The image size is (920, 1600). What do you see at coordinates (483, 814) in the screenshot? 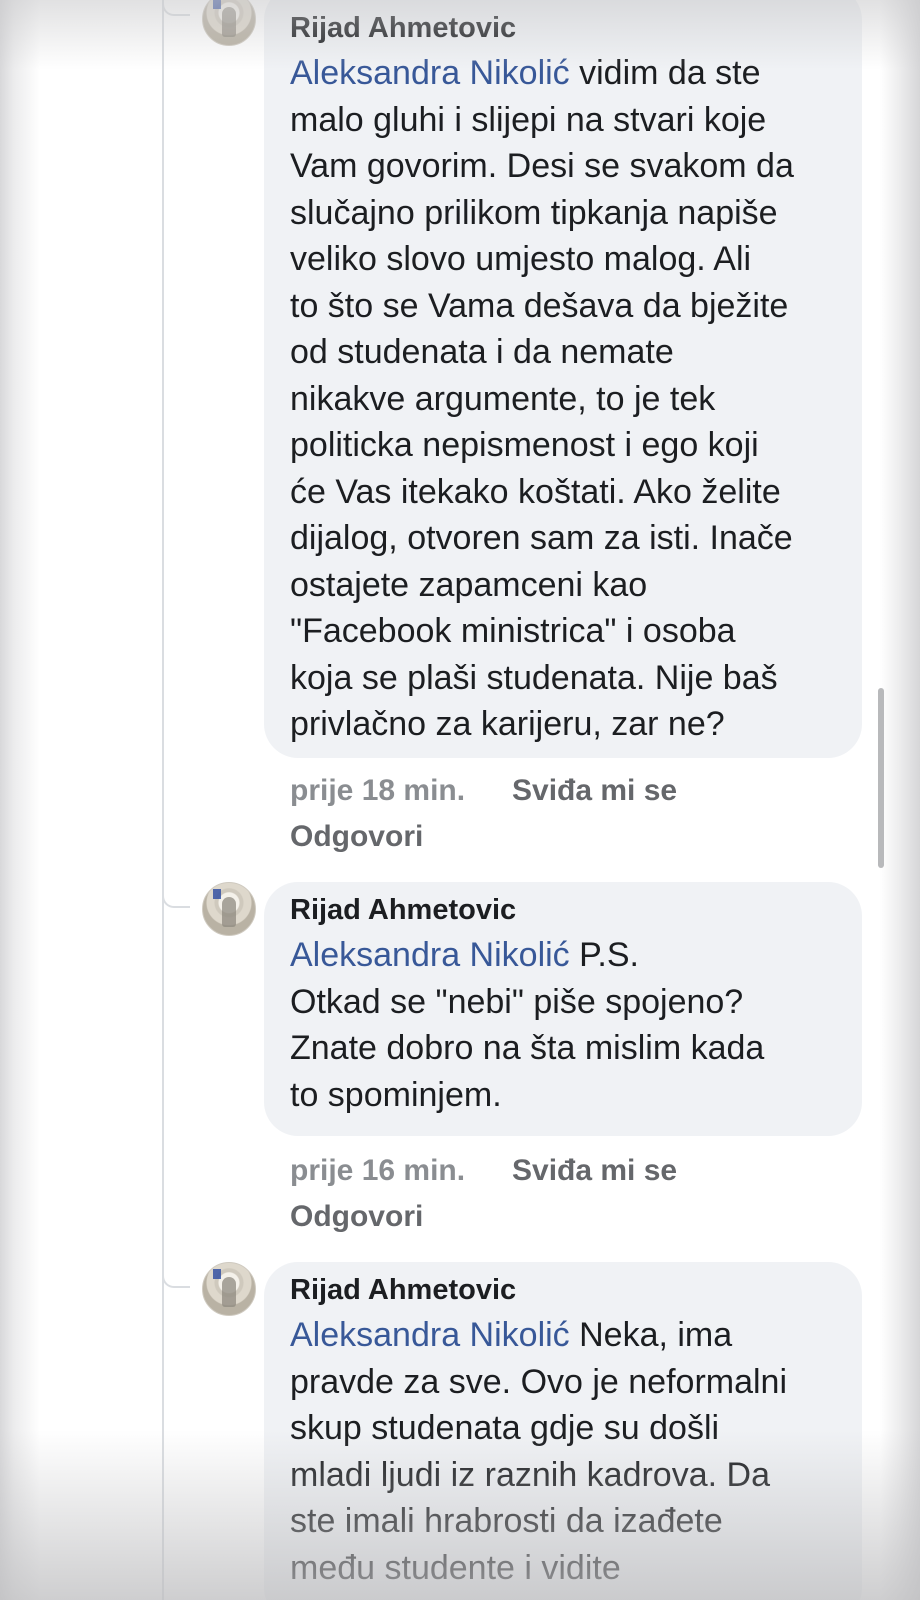
I see `comment-actions: prije 18 min. Sviđa mi se Odgovori` at bounding box center [483, 814].